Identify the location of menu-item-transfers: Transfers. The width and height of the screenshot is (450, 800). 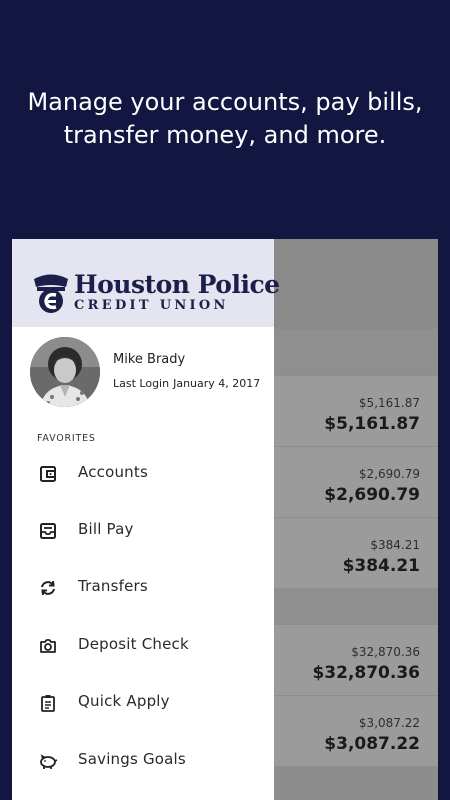
(143, 588).